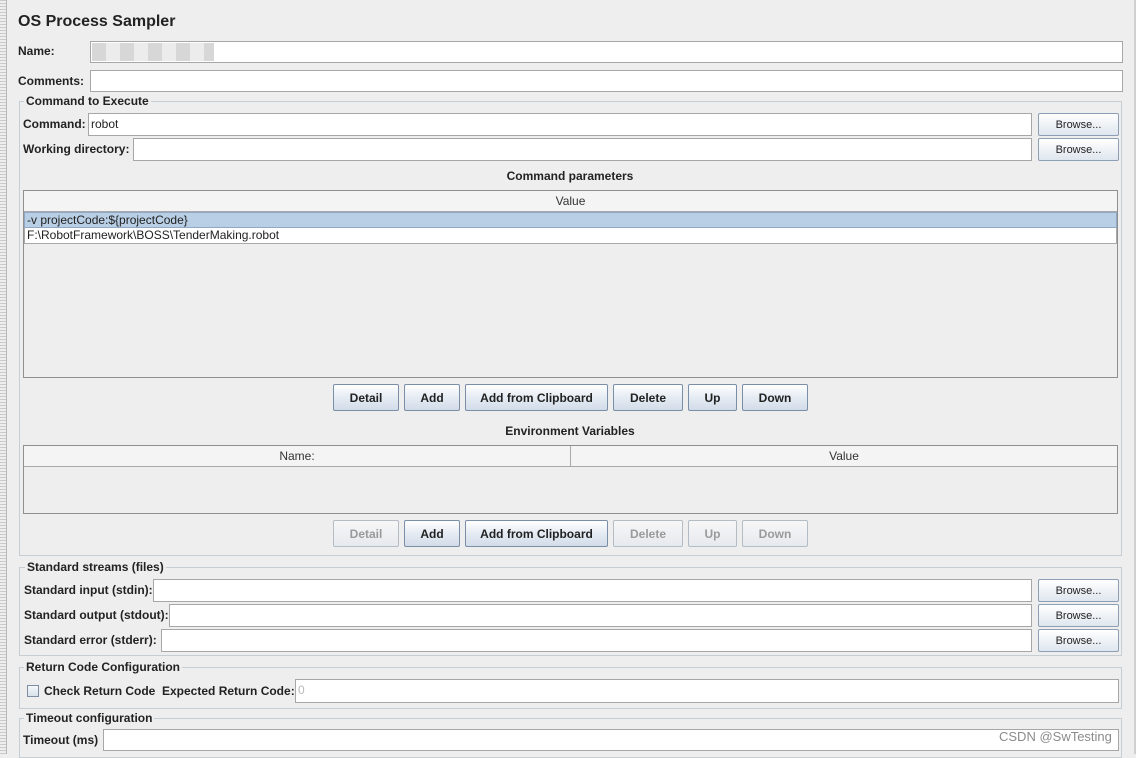  I want to click on stdout-label: Standard output (stdout):, so click(96, 615).